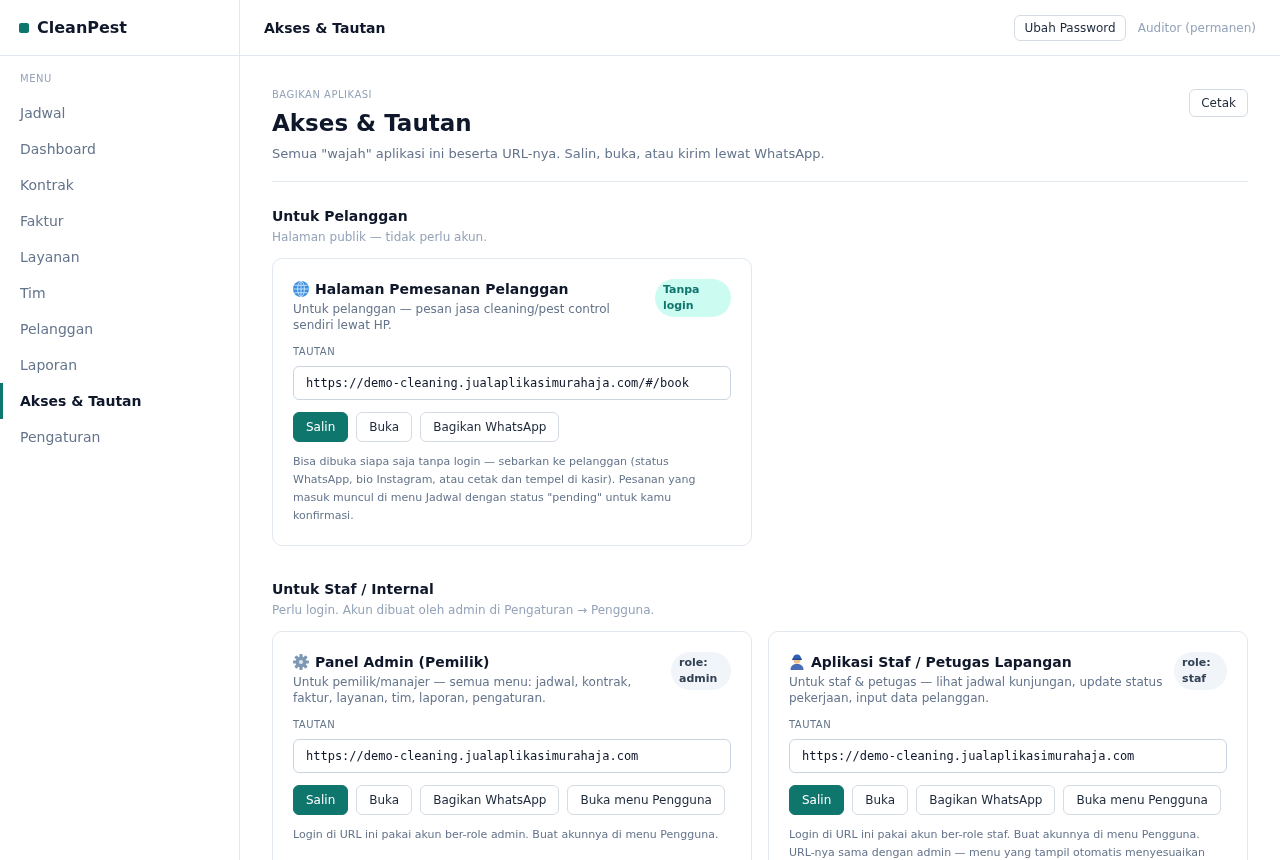 Image resolution: width=1280 pixels, height=860 pixels. What do you see at coordinates (372, 123) in the screenshot?
I see `page-title: Akses & Tautan` at bounding box center [372, 123].